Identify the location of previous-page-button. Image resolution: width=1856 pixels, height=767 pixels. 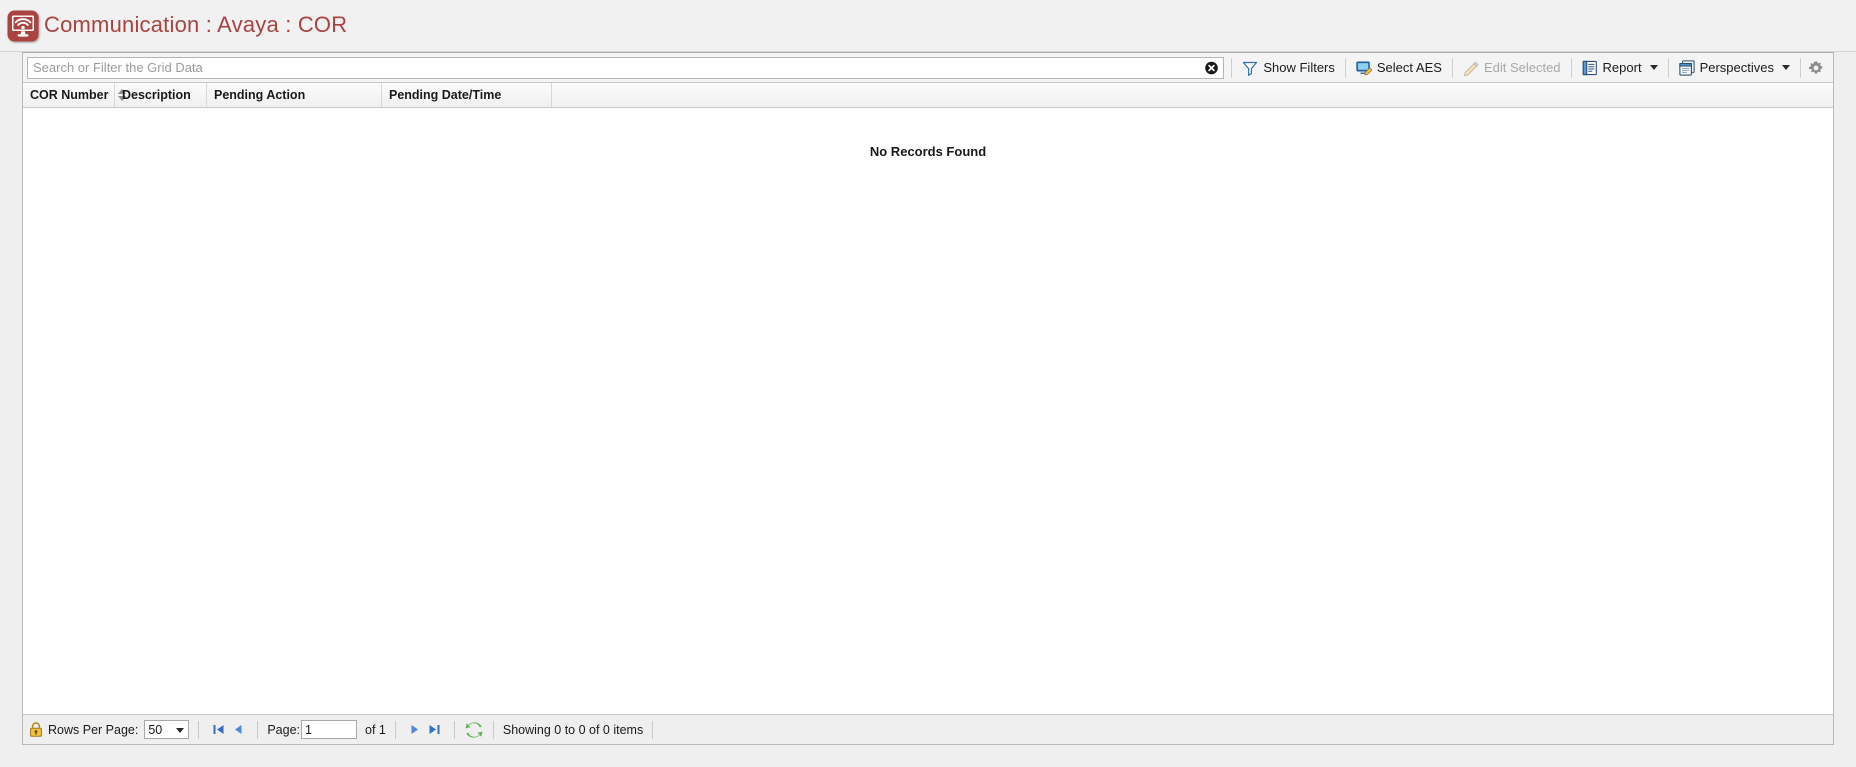
(238, 730).